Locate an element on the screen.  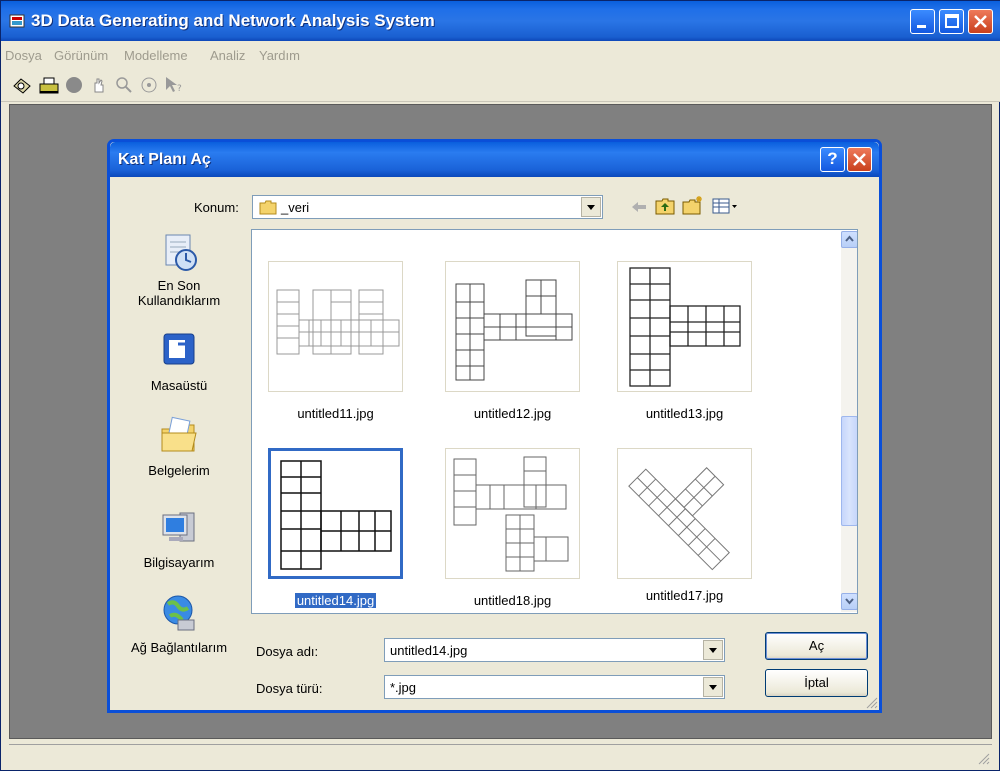
resize-grip-icon is located at coordinates (983, 758).